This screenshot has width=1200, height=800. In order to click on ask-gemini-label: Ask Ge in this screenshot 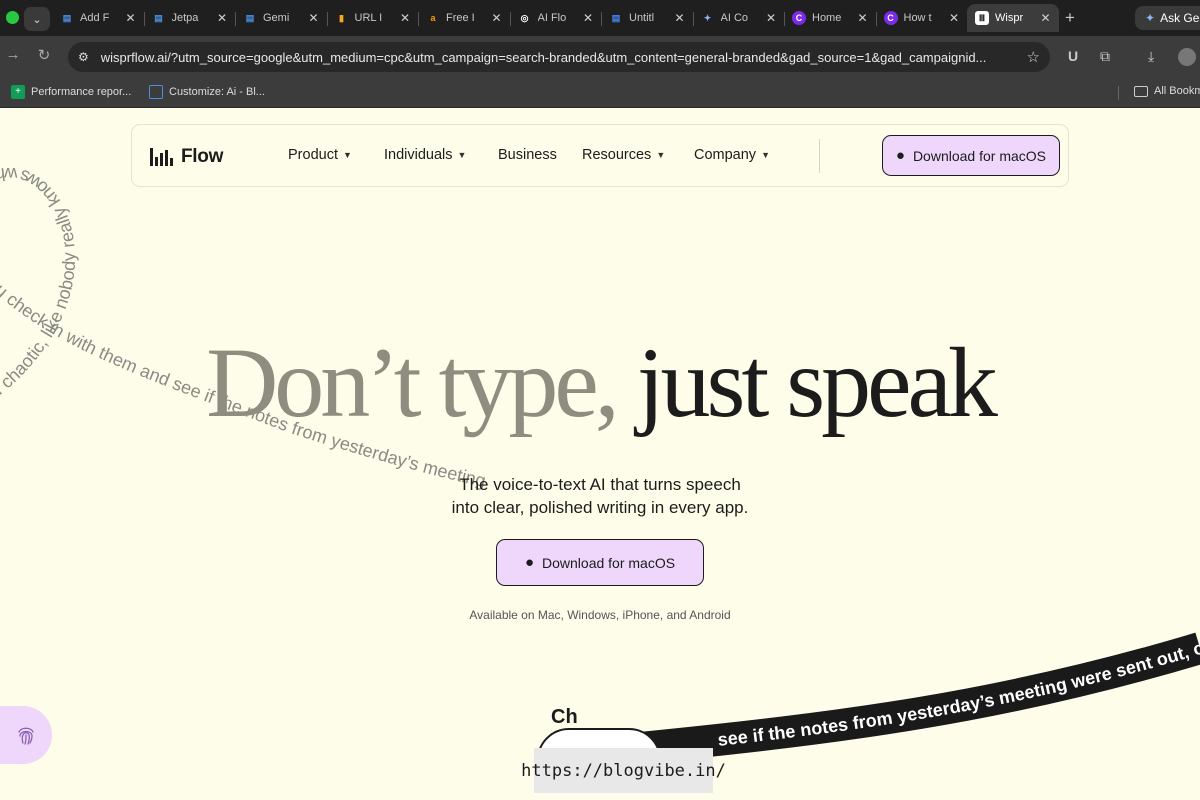, I will do `click(1180, 18)`.